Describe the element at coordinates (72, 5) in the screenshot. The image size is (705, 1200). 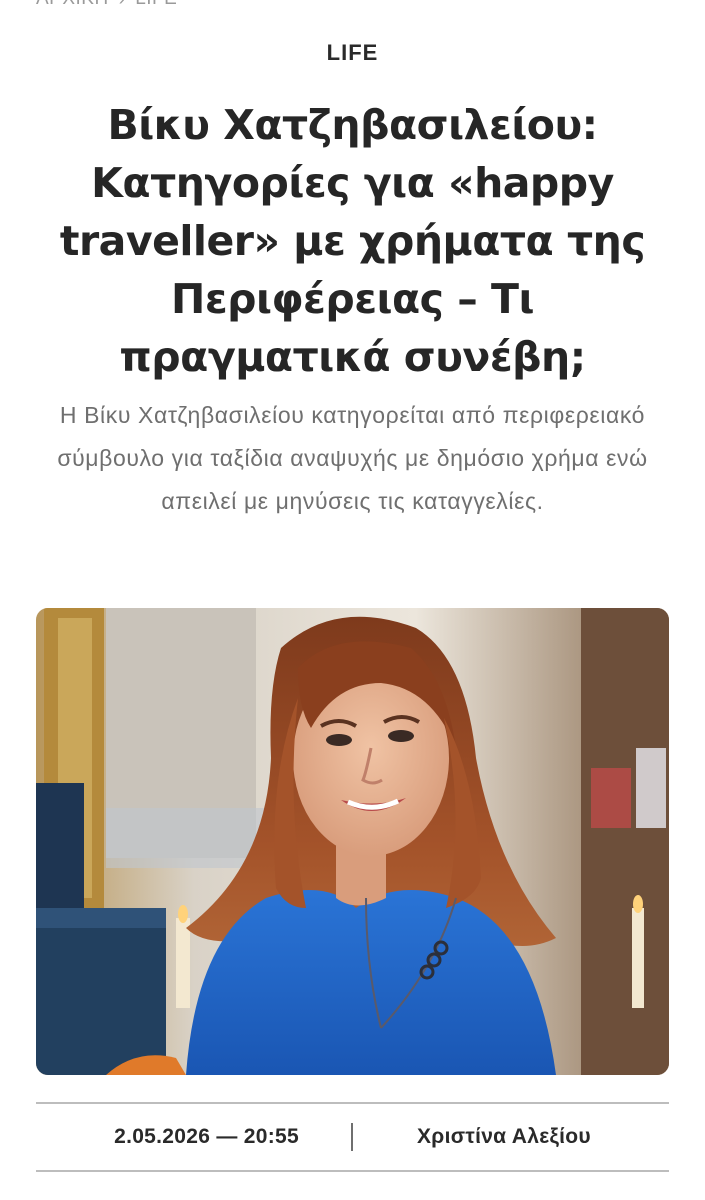
I see `breadcrumb-home-link: ΑΡΧΙΚΗ` at that location.